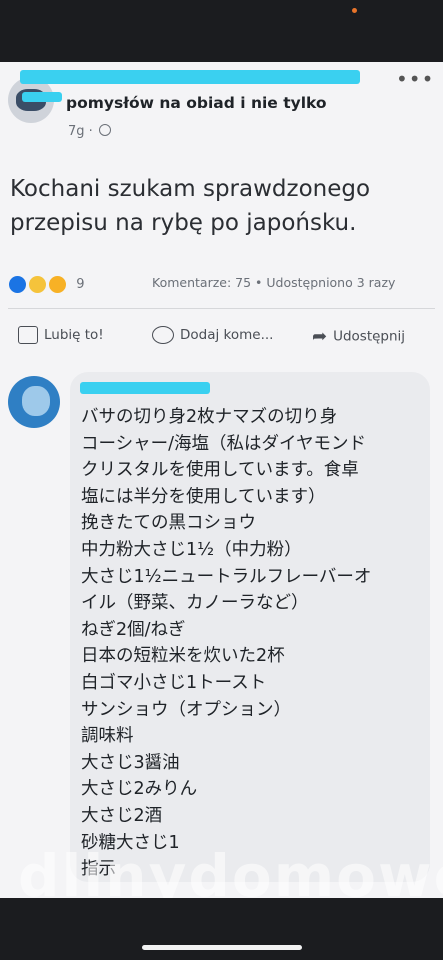  What do you see at coordinates (168, 523) in the screenshot?
I see `comment-line: 挽きたての黒コショウ` at bounding box center [168, 523].